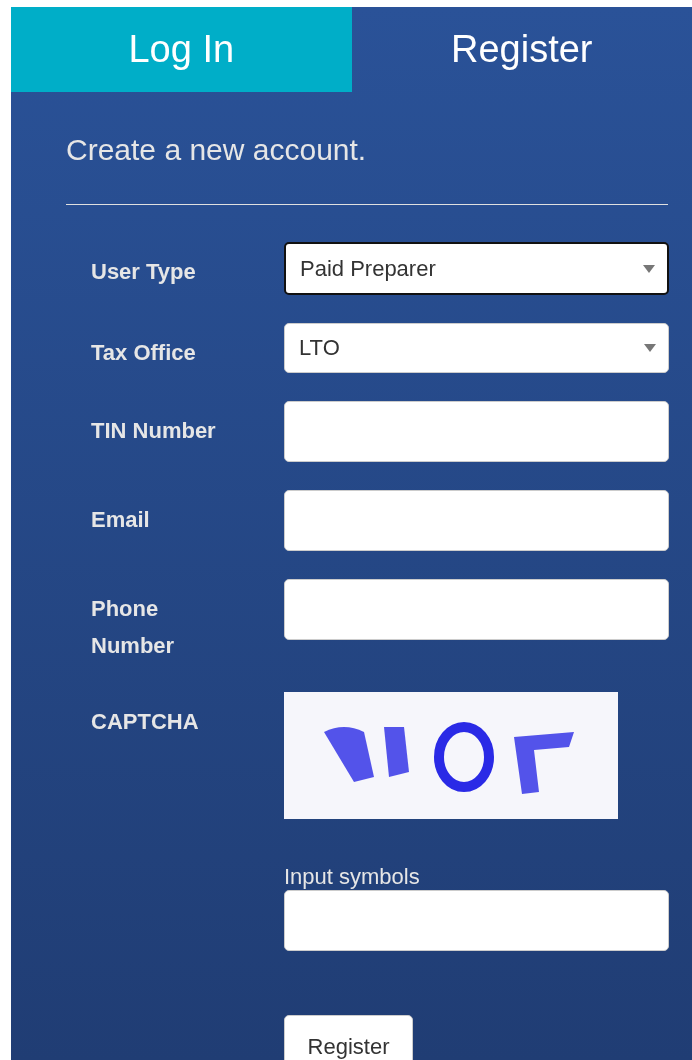 This screenshot has height=1060, width=692. I want to click on field-label: CAPTCHA, so click(145, 722).